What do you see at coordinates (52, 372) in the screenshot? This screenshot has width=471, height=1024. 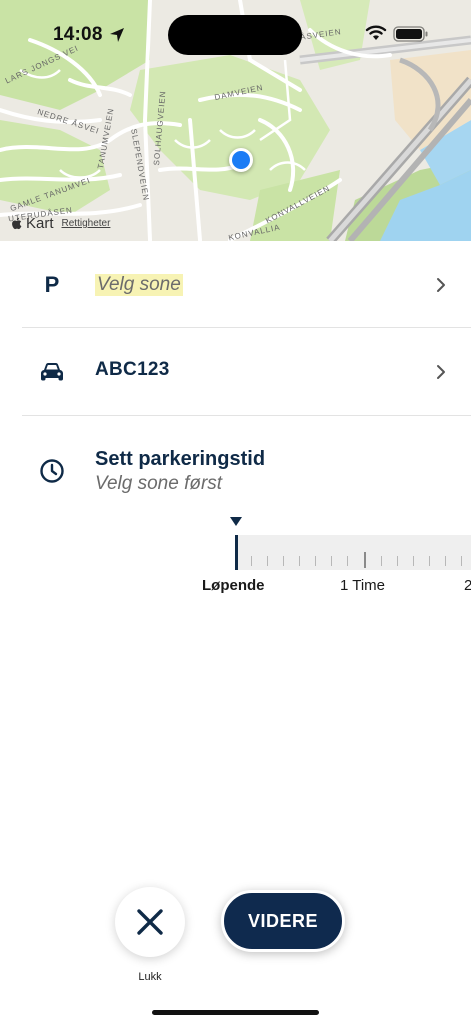 I see `car-icon` at bounding box center [52, 372].